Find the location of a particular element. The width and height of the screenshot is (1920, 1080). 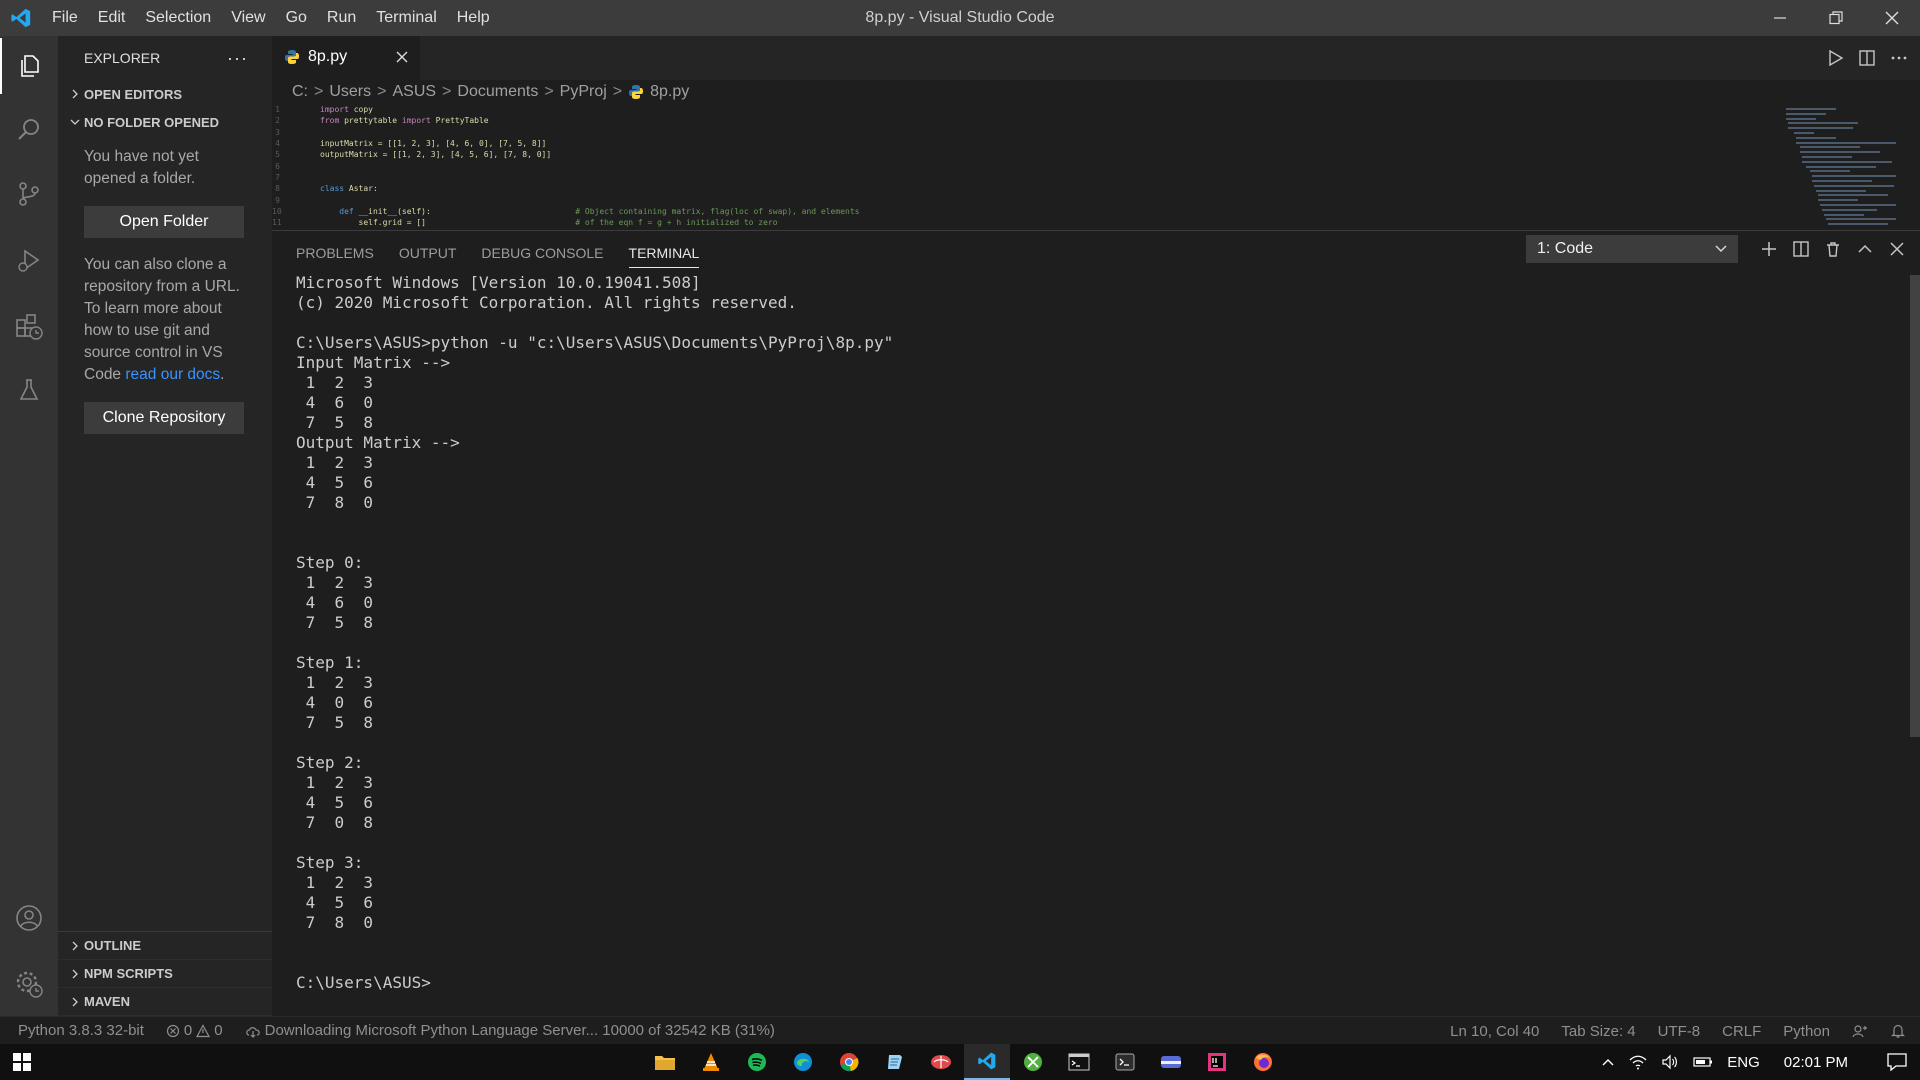

tab-8p-py: 8p.py is located at coordinates (346, 58).